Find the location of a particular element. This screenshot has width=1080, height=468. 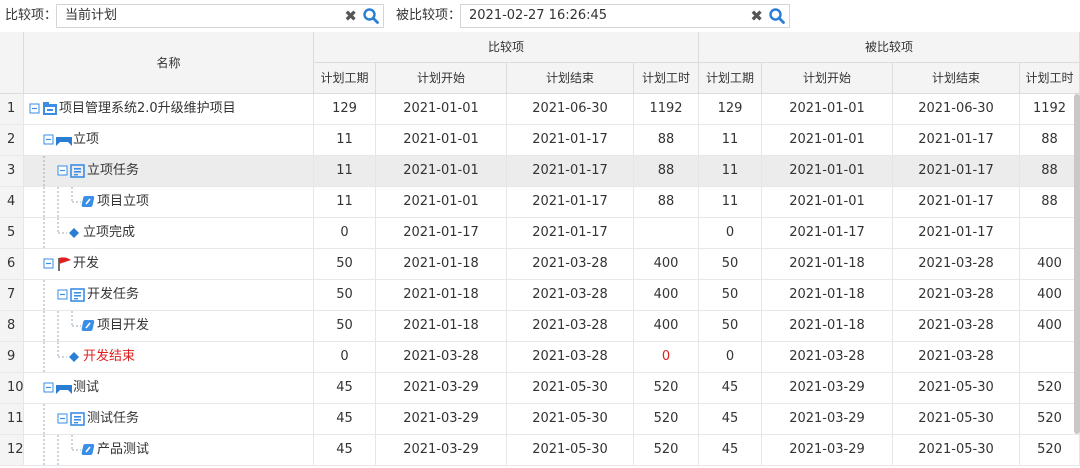

task-name-cell: 开发结束 is located at coordinates (169, 357).